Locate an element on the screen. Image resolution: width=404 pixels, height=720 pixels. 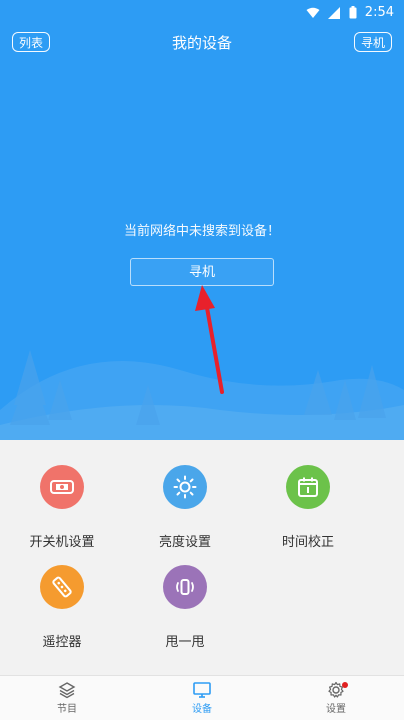
tab-devices: 设备 is located at coordinates (202, 697).